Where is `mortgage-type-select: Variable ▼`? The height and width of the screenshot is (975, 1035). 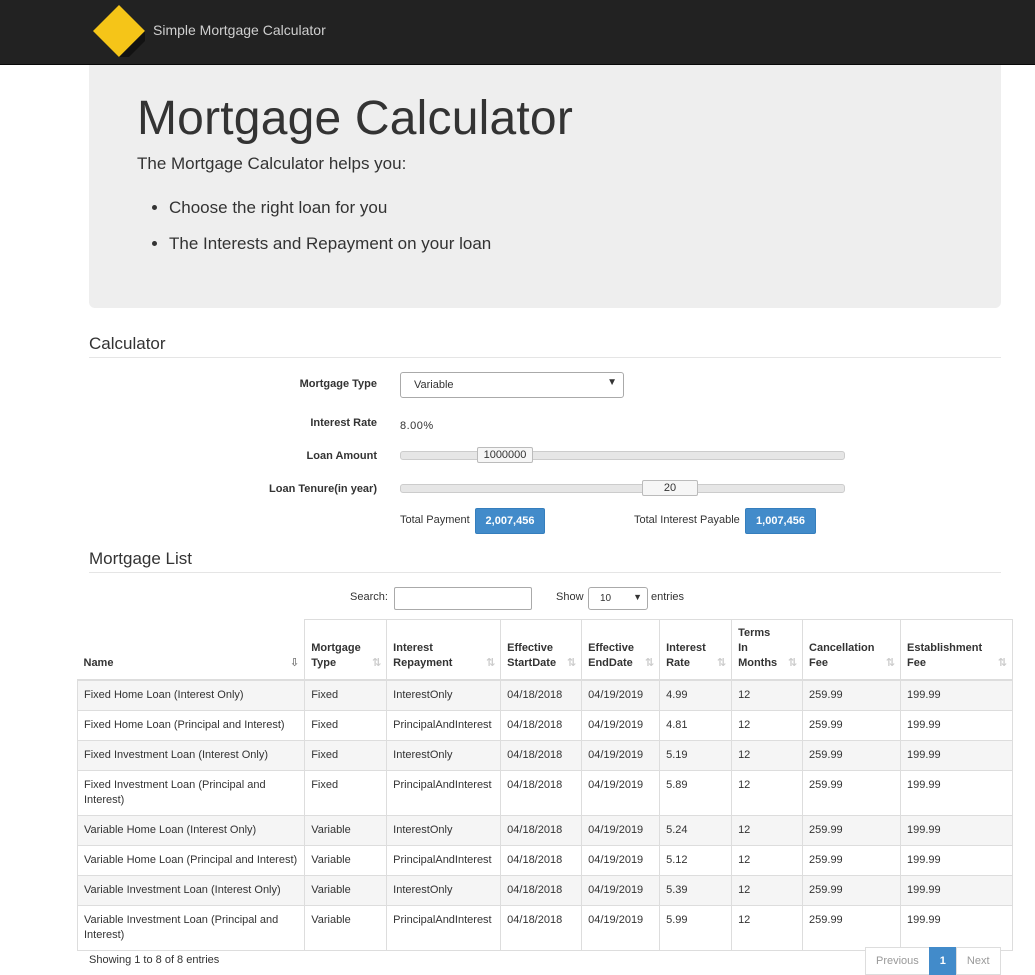
mortgage-type-select: Variable ▼ is located at coordinates (512, 385).